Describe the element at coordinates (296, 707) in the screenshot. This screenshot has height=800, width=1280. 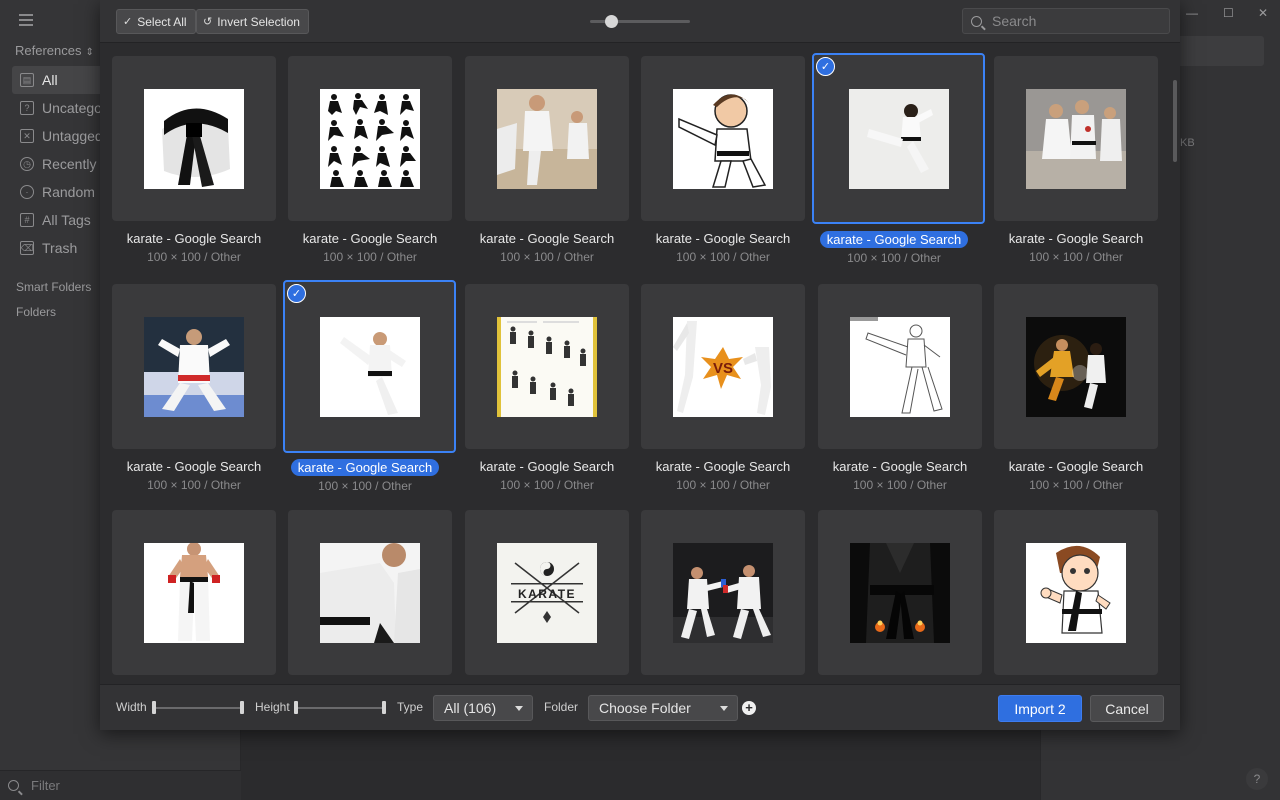
I see `height-min-handle` at that location.